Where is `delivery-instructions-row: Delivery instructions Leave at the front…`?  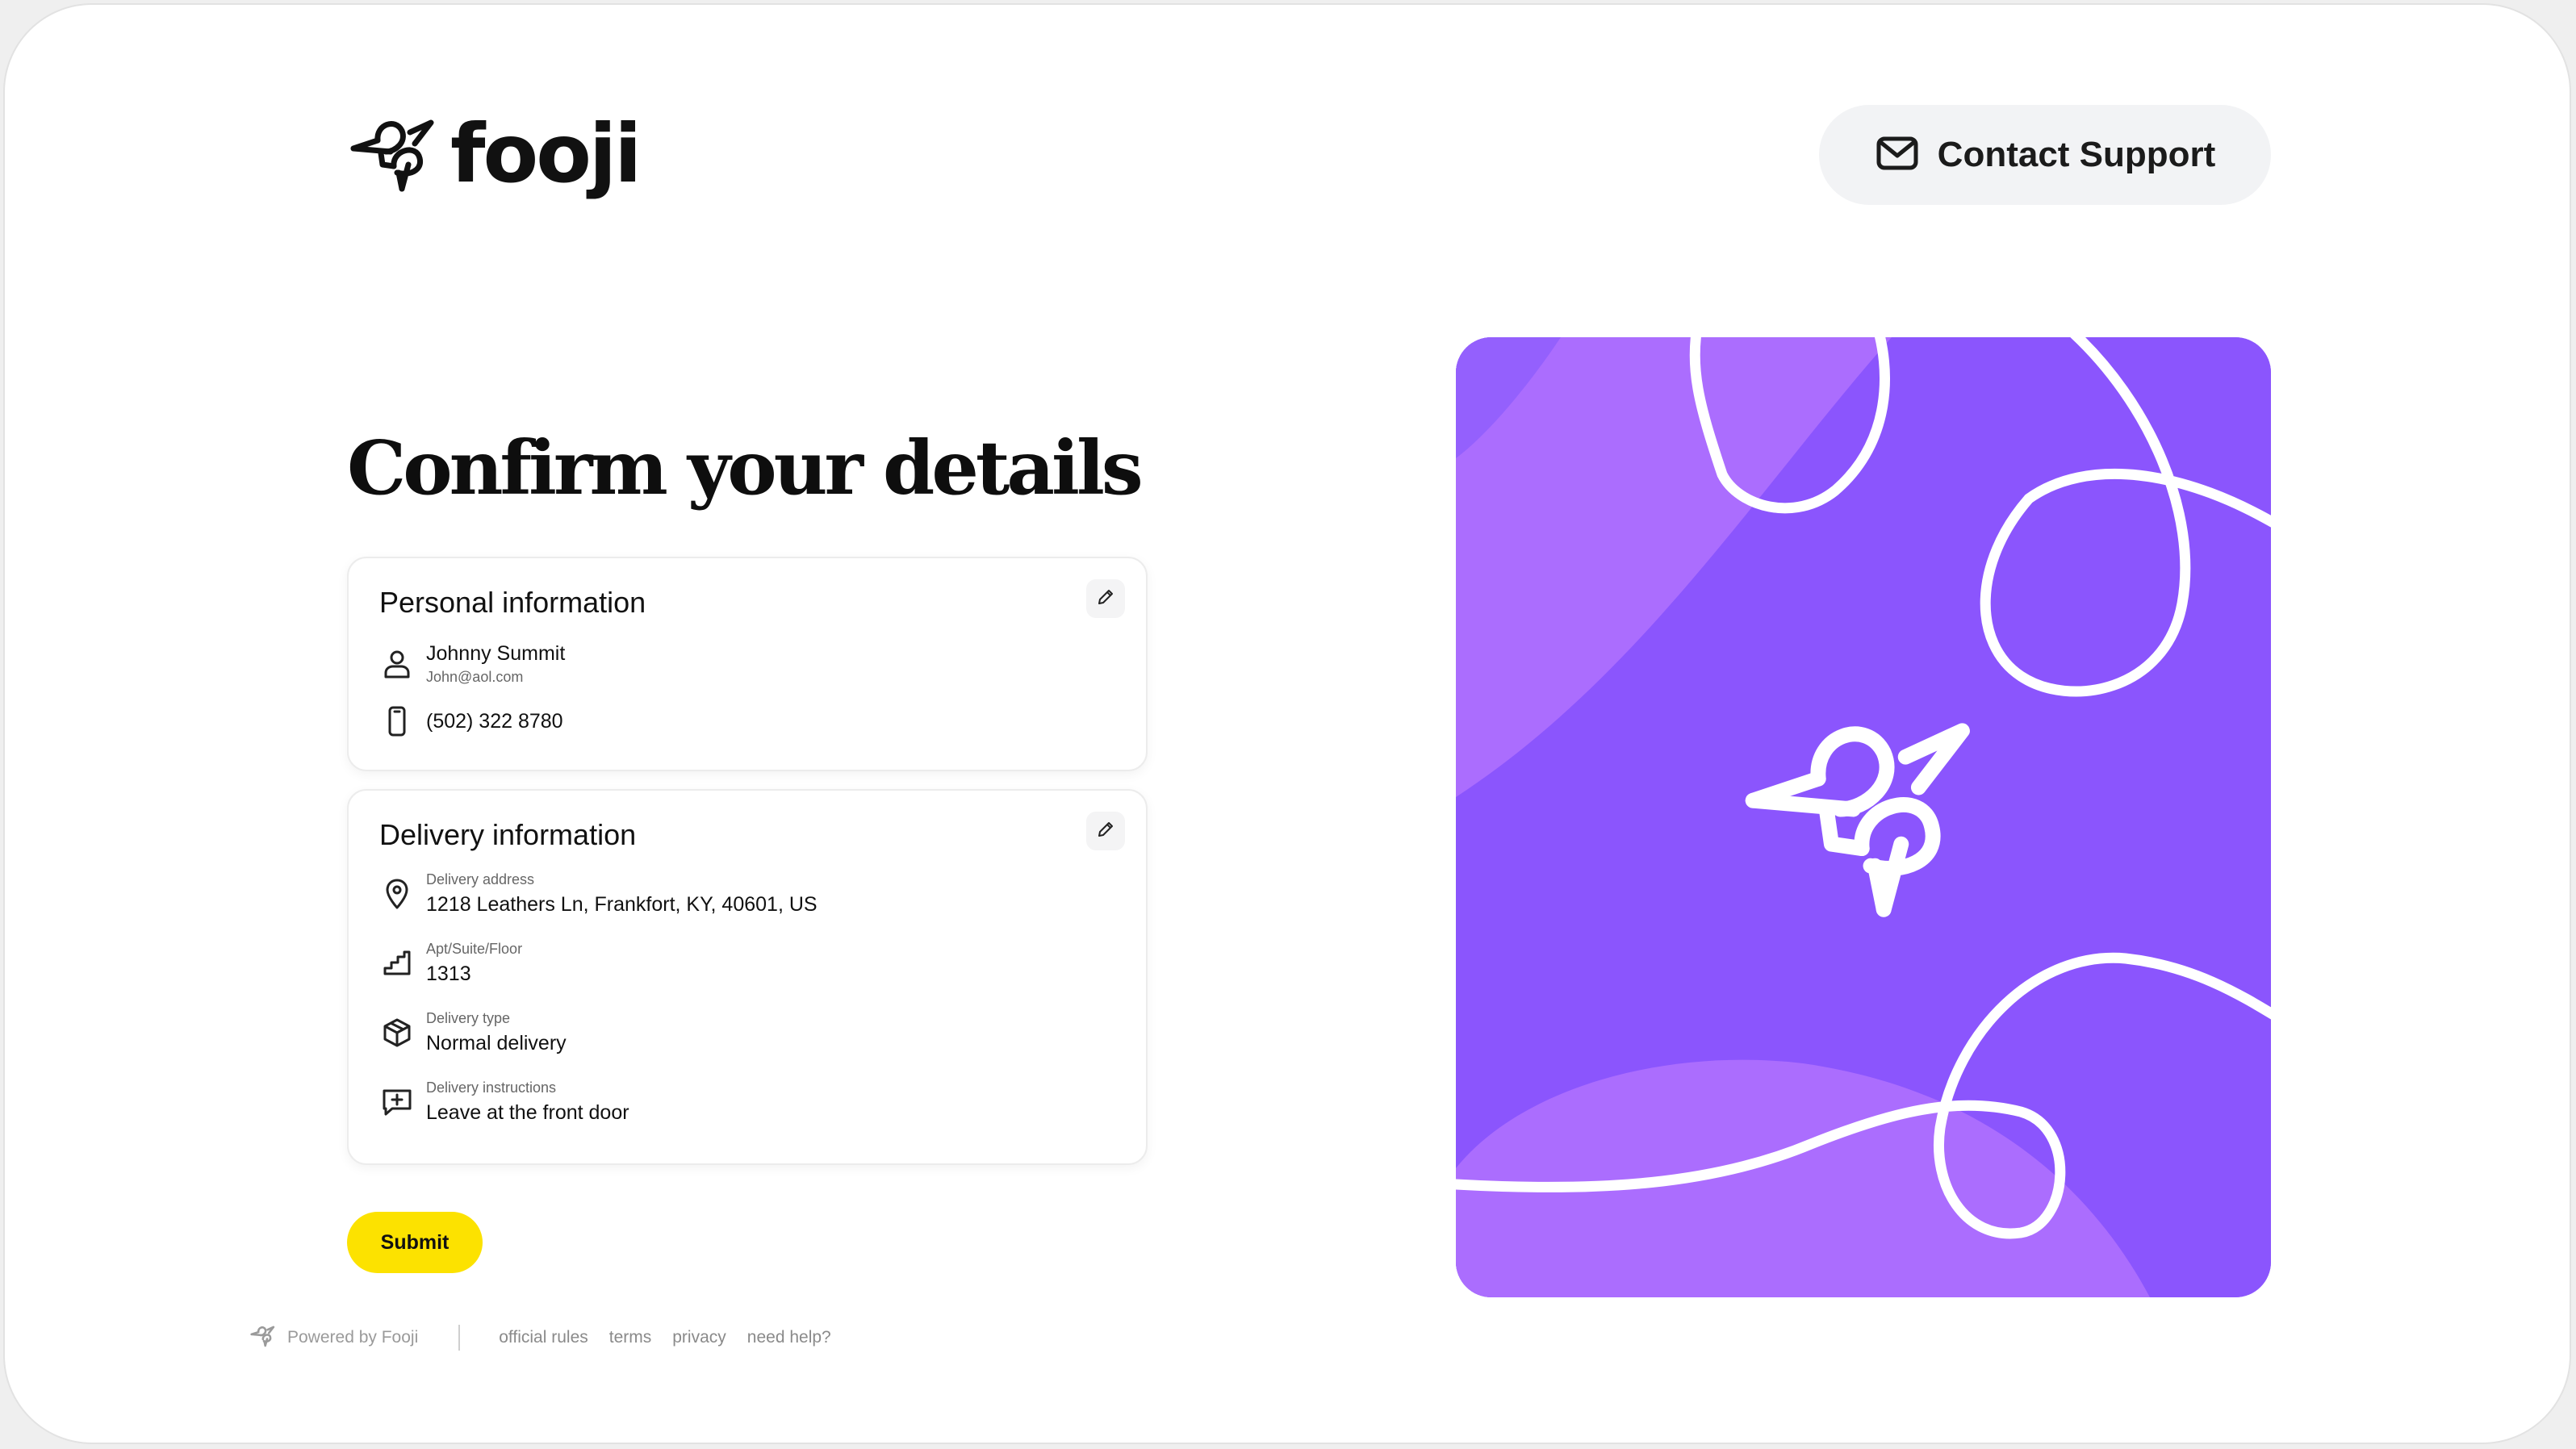 delivery-instructions-row: Delivery instructions Leave at the front… is located at coordinates (504, 1102).